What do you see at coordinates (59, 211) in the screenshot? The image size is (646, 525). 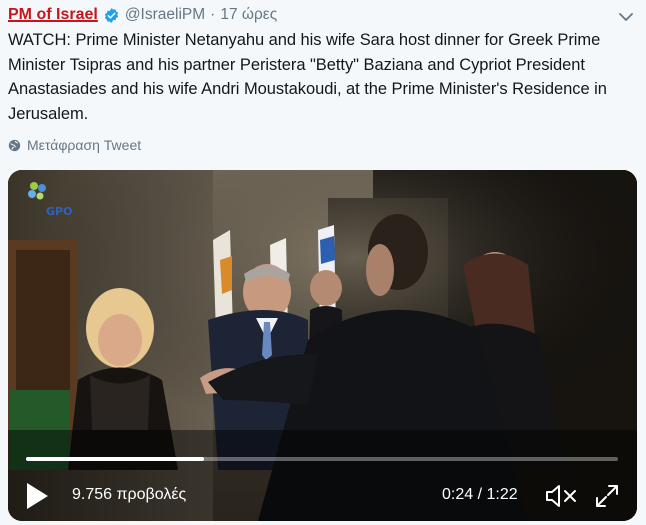 I see `gpo-watermark-text: GPO` at bounding box center [59, 211].